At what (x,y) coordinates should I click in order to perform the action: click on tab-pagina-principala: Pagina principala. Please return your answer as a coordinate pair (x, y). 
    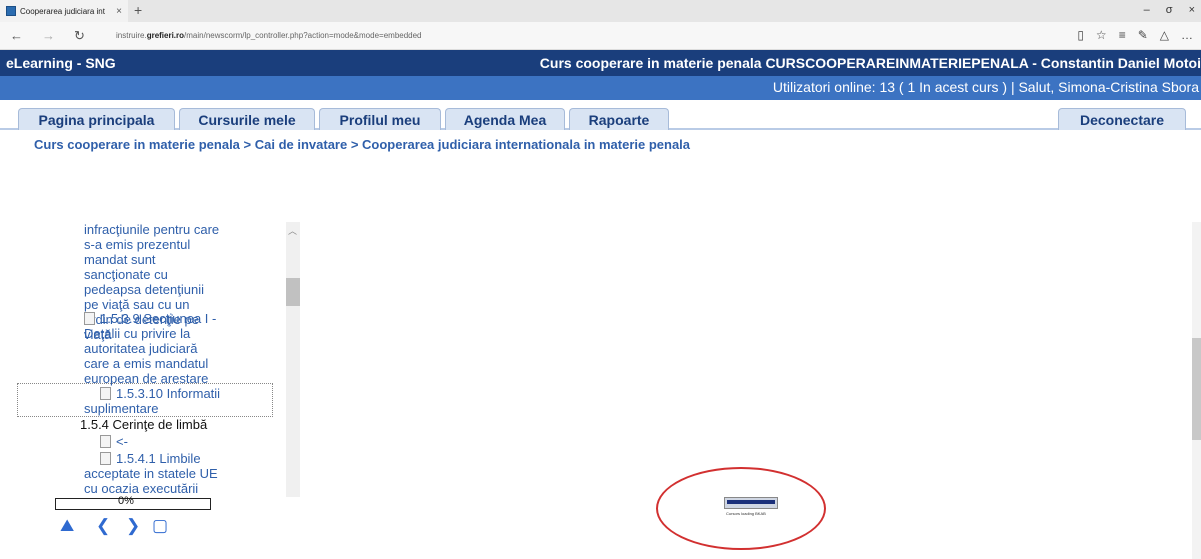
    Looking at the image, I should click on (96, 119).